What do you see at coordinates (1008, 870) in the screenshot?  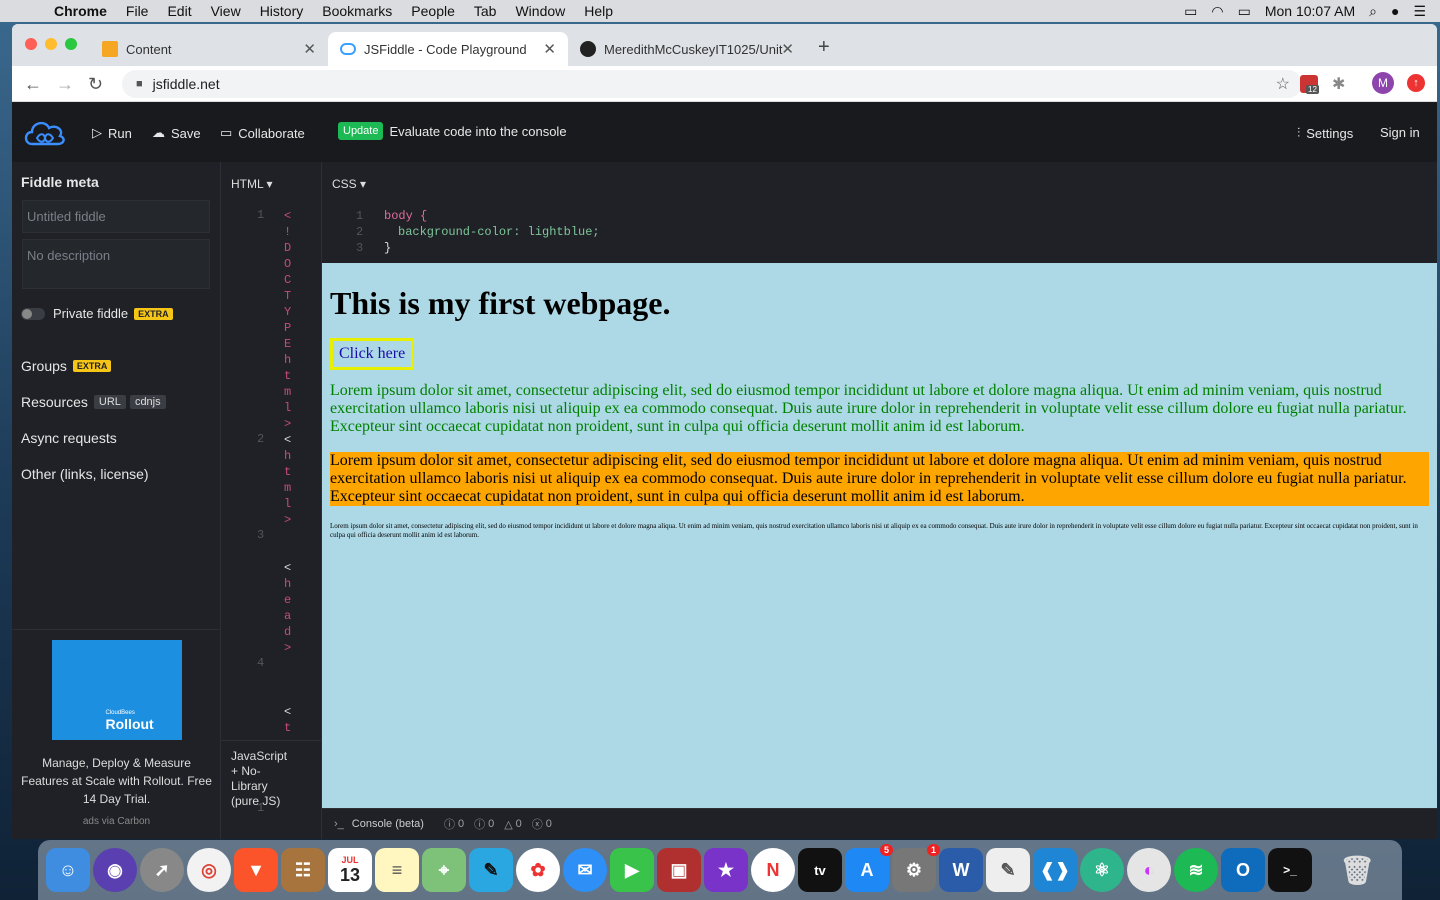 I see `textedit-icon: ✎` at bounding box center [1008, 870].